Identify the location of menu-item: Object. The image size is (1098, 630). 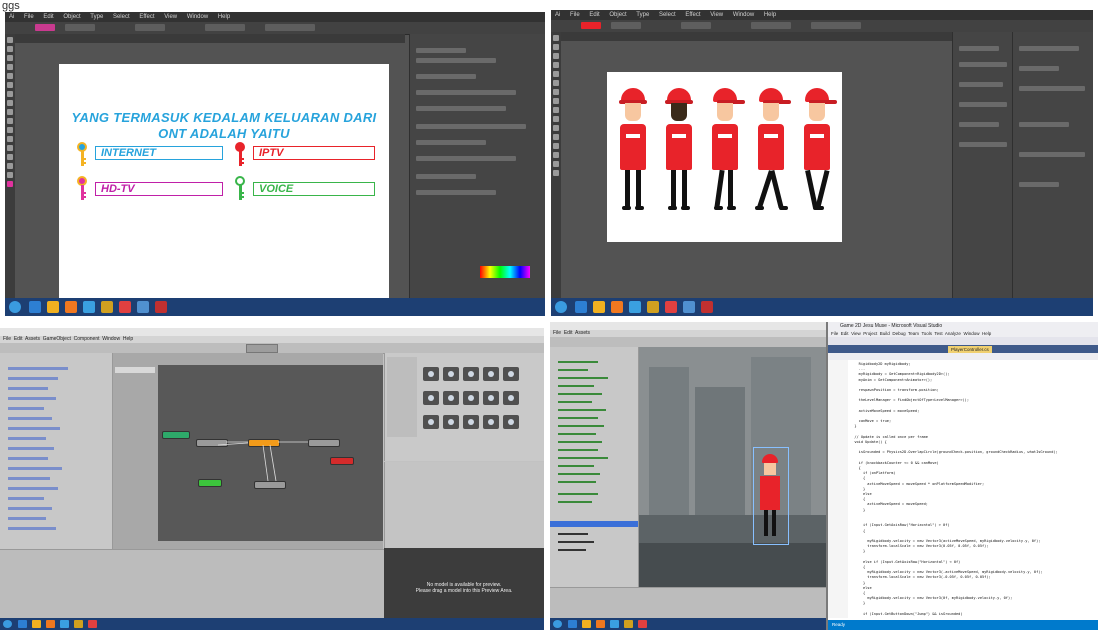
(617, 15).